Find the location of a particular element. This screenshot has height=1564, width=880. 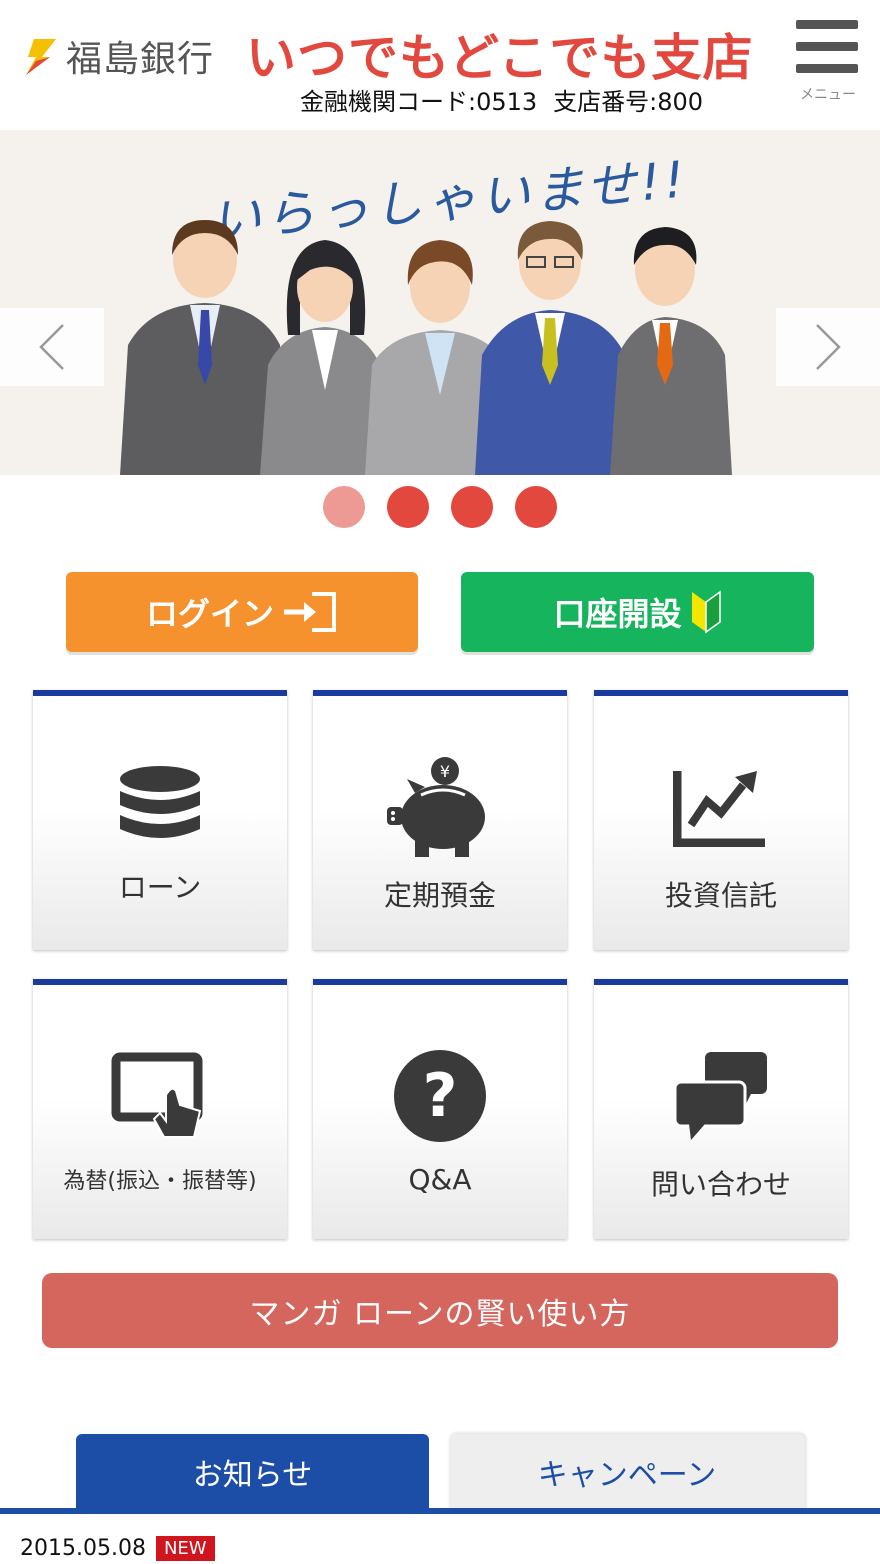

logo-mark-icon is located at coordinates (41, 57).